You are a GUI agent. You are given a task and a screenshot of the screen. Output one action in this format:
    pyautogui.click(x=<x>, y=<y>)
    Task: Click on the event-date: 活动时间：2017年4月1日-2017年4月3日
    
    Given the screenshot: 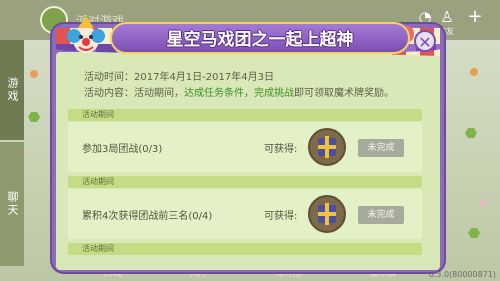 What is the action you would take?
    pyautogui.click(x=179, y=77)
    